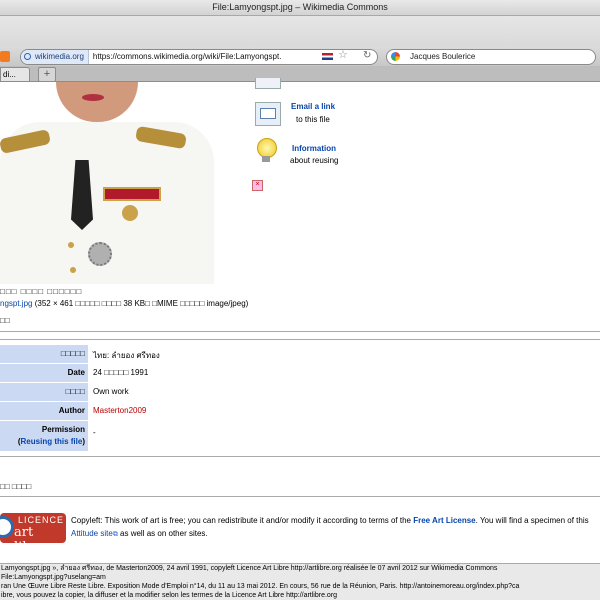  What do you see at coordinates (267, 148) in the screenshot?
I see `lightbulb-icon` at bounding box center [267, 148].